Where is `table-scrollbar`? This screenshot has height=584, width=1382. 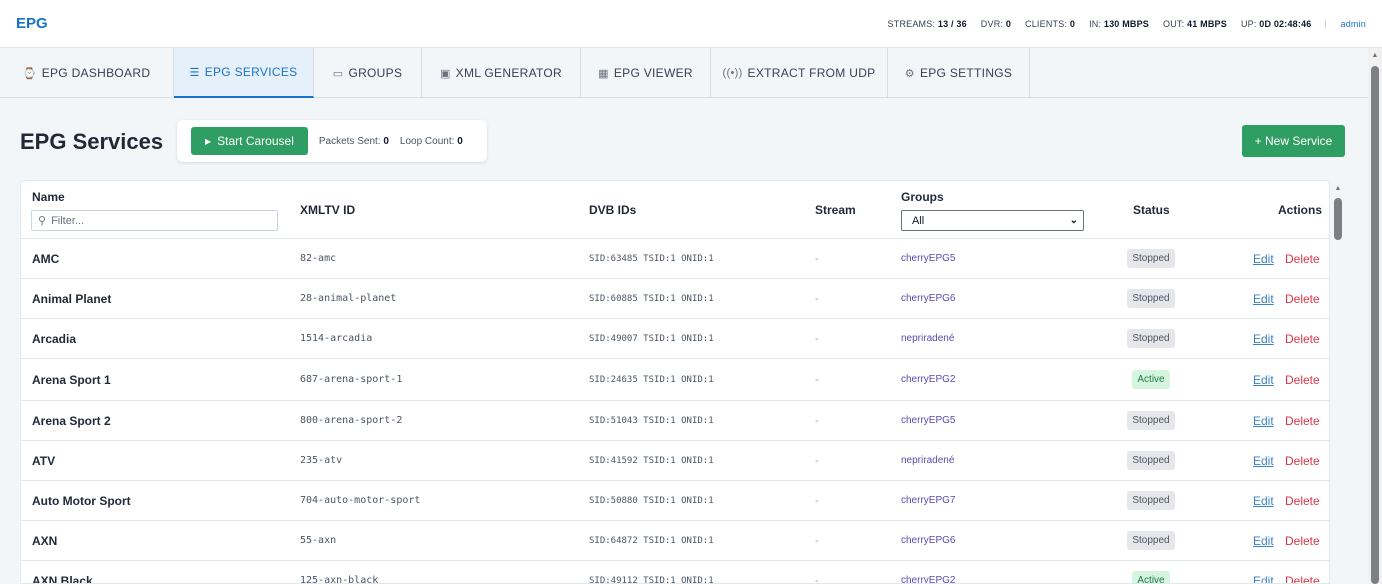 table-scrollbar is located at coordinates (1338, 384).